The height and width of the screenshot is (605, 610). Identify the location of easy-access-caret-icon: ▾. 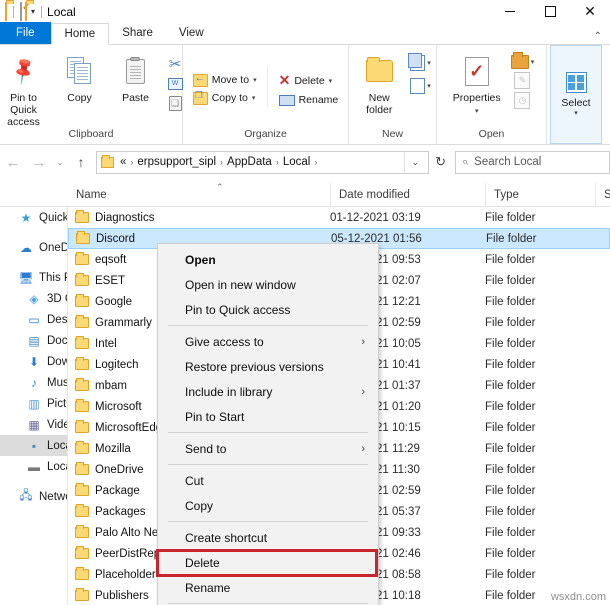
(429, 86).